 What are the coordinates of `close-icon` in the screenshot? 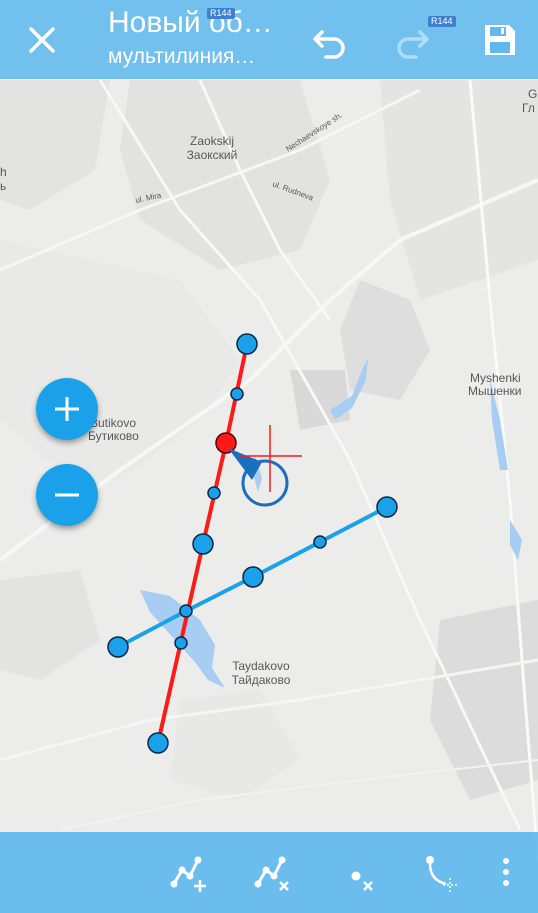 It's located at (42, 40).